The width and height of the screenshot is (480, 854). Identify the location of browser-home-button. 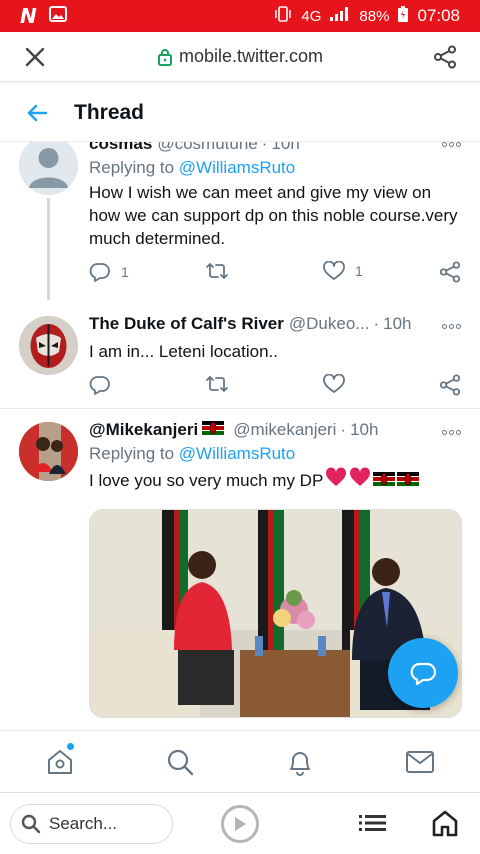
(445, 823).